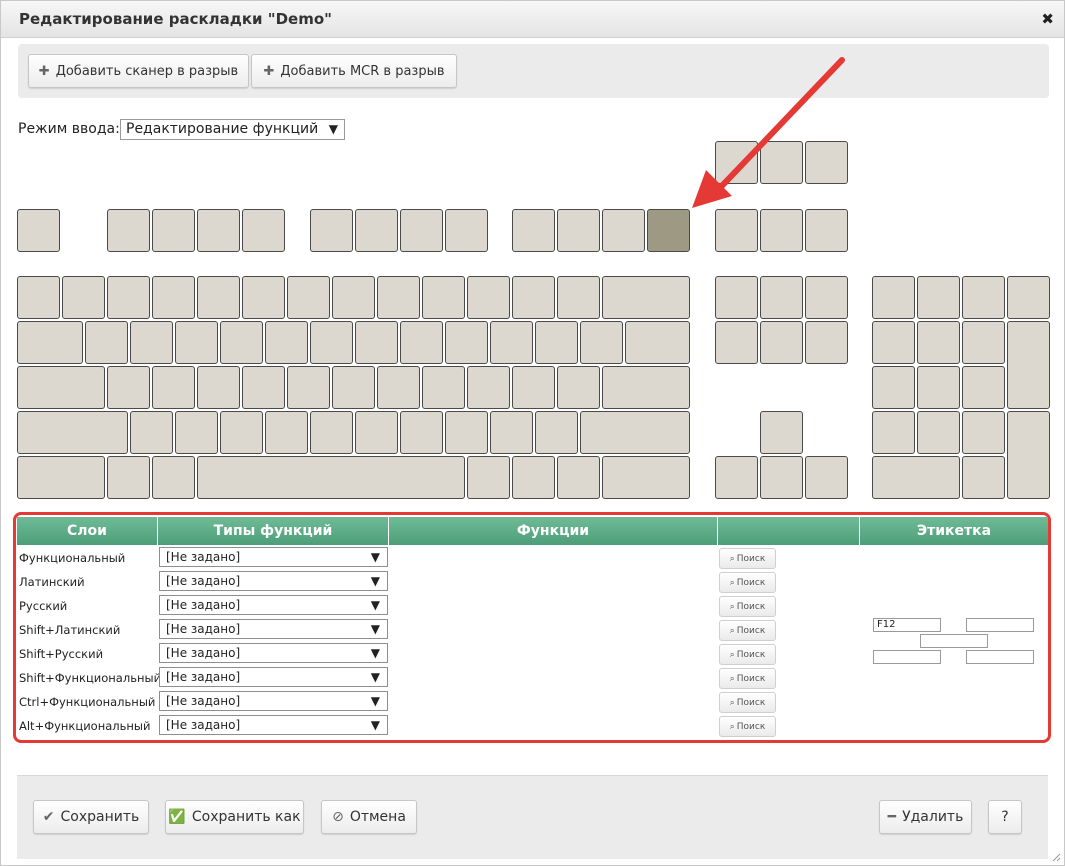 This screenshot has height=866, width=1065. What do you see at coordinates (1047, 19) in the screenshot?
I see `close-icon: ✖` at bounding box center [1047, 19].